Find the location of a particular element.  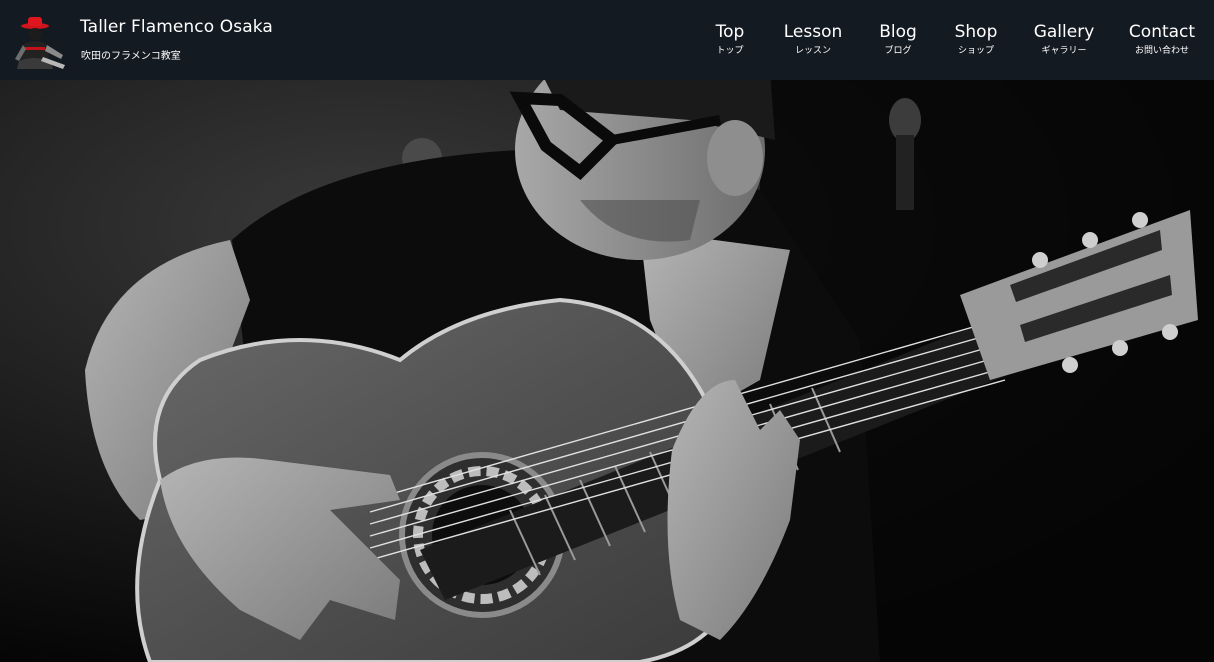

nav-item-top: Top トップ is located at coordinates (730, 38).